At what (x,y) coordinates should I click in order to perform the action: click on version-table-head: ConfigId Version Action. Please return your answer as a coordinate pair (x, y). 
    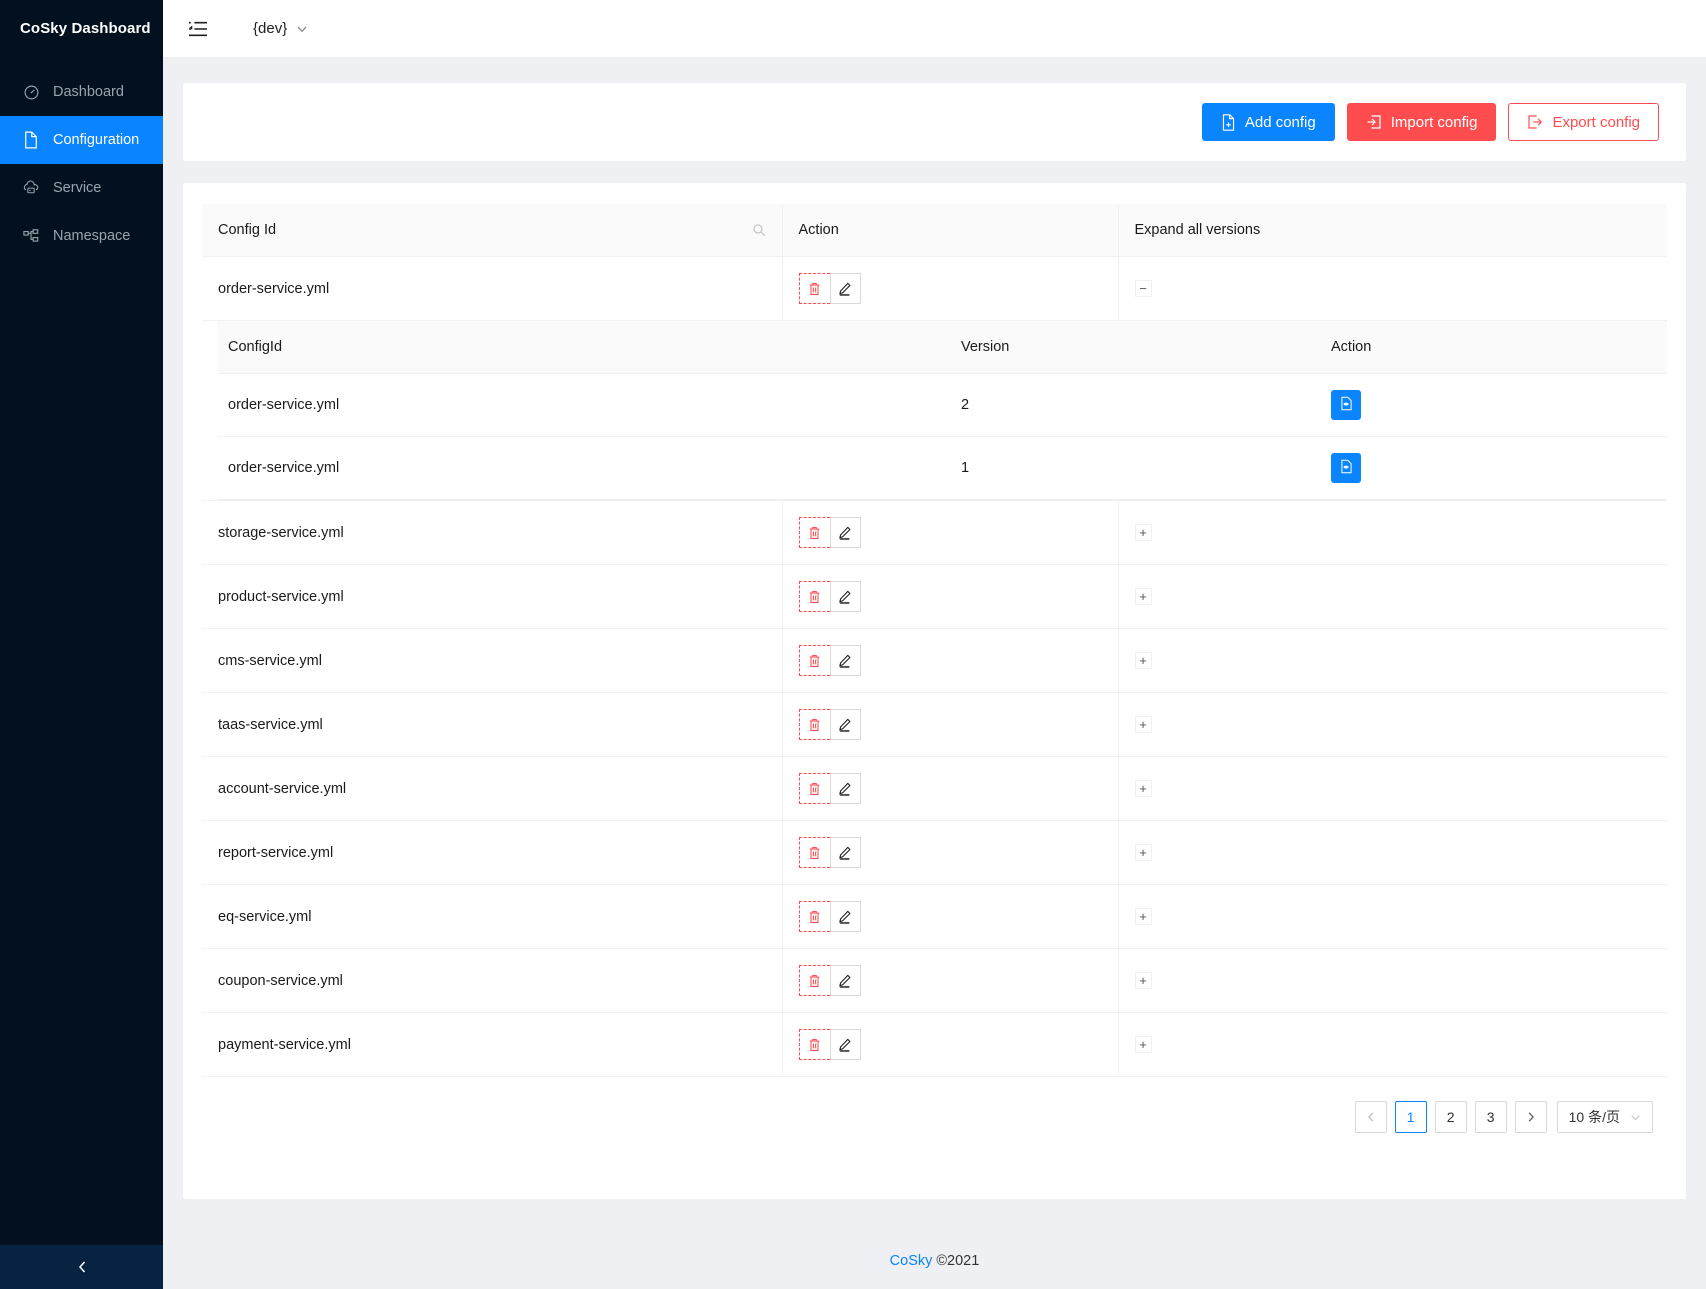
    Looking at the image, I should click on (942, 347).